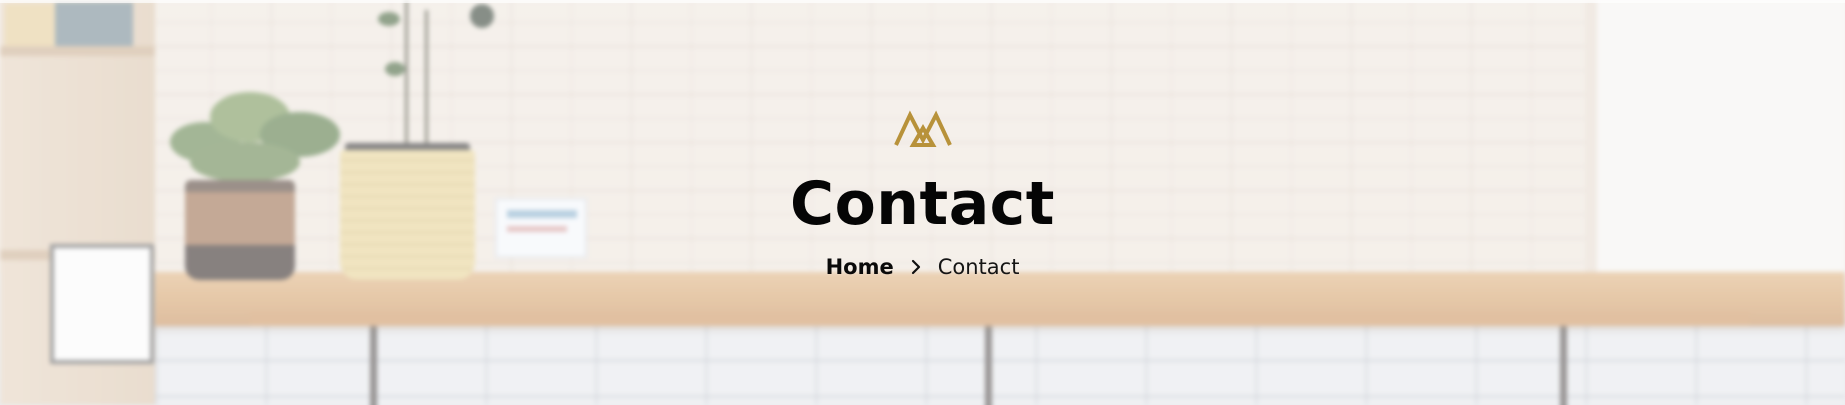  What do you see at coordinates (978, 267) in the screenshot?
I see `breadcrumb-current: Contact` at bounding box center [978, 267].